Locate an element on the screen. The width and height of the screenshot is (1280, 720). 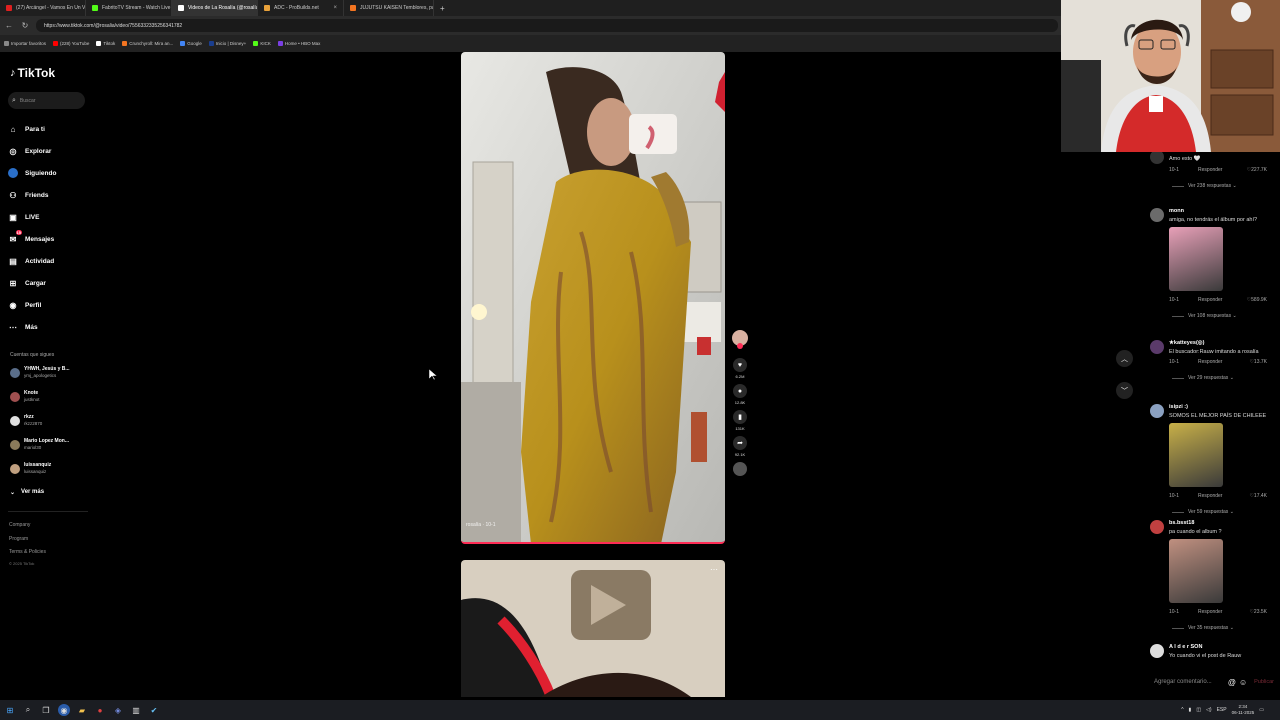
like-count: ♡589.9K is located at coordinates (1257, 300).